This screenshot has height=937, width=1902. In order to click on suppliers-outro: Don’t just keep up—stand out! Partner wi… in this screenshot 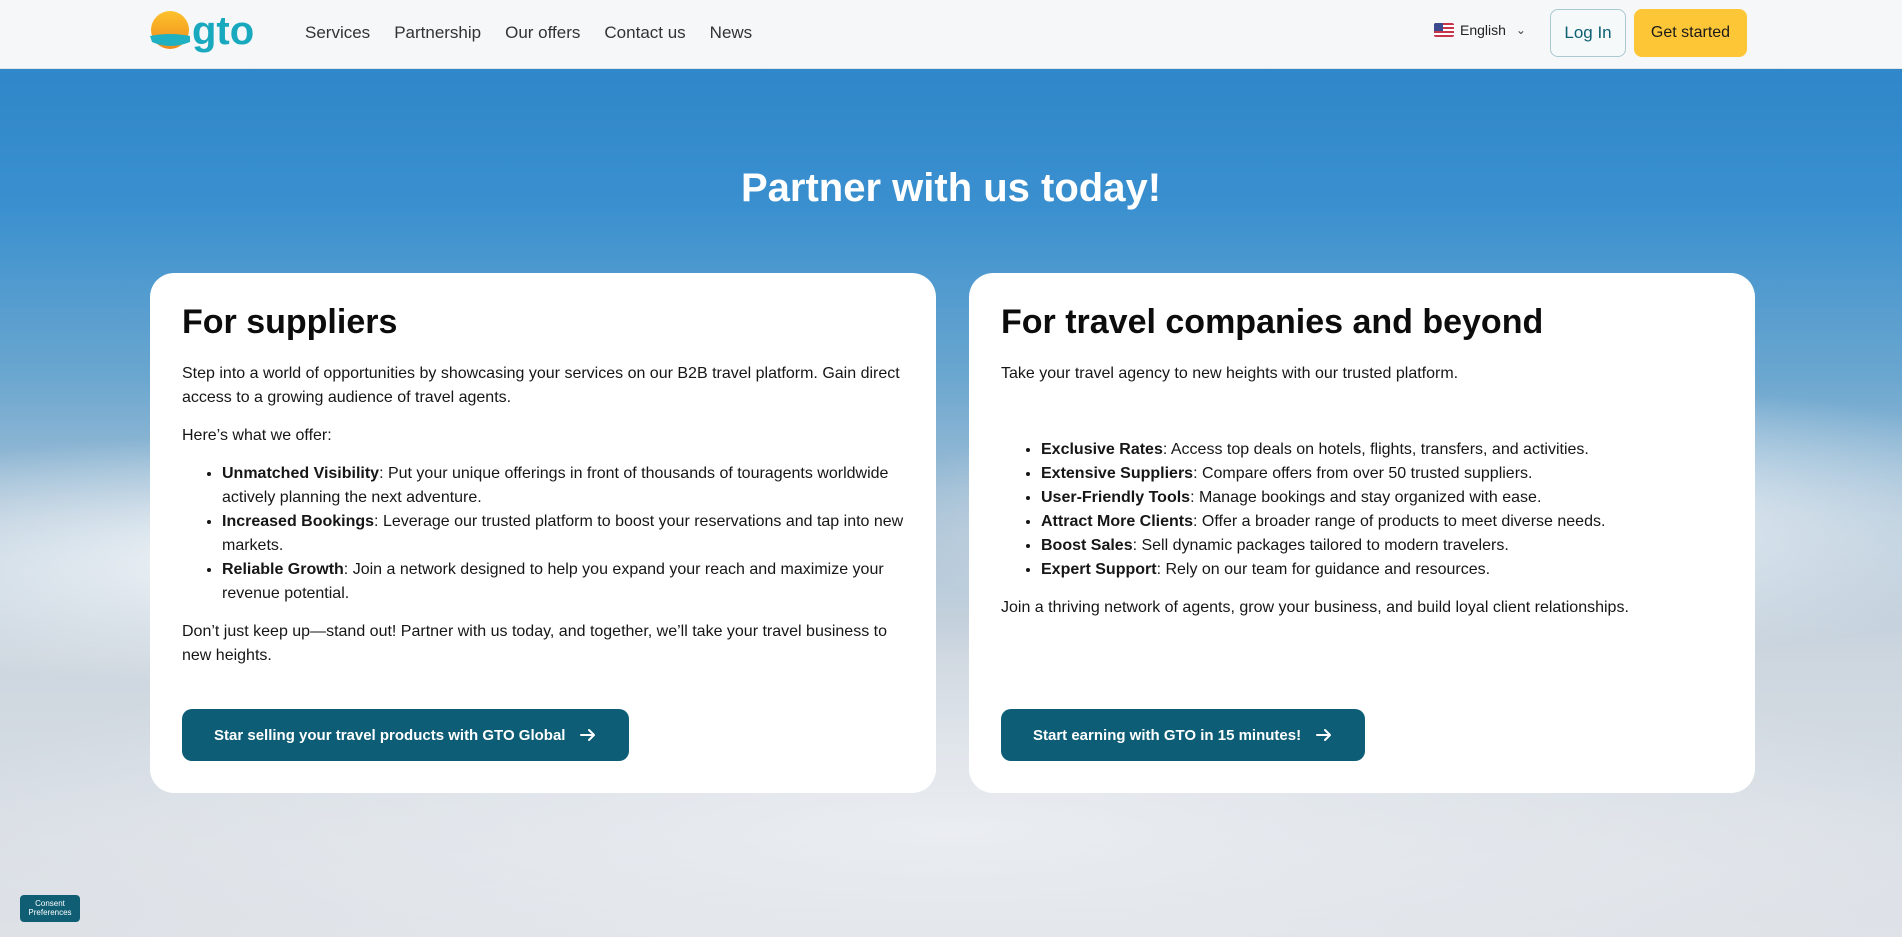, I will do `click(534, 643)`.